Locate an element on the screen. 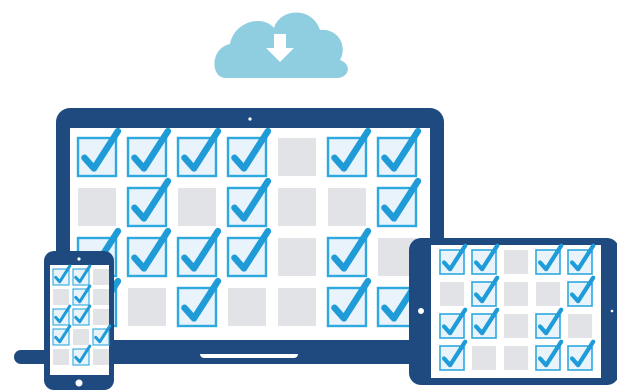 The height and width of the screenshot is (392, 617). phone-home-button is located at coordinates (79, 383).